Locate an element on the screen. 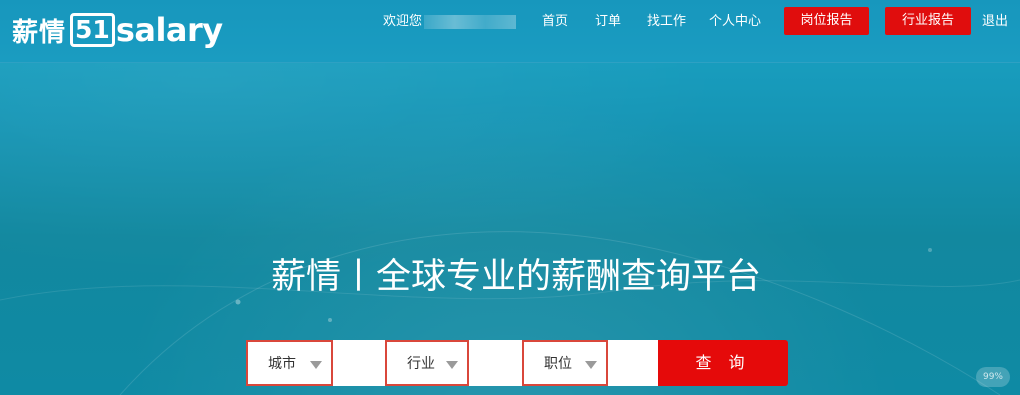 Image resolution: width=1020 pixels, height=395 pixels. city-select: 城市 is located at coordinates (289, 363).